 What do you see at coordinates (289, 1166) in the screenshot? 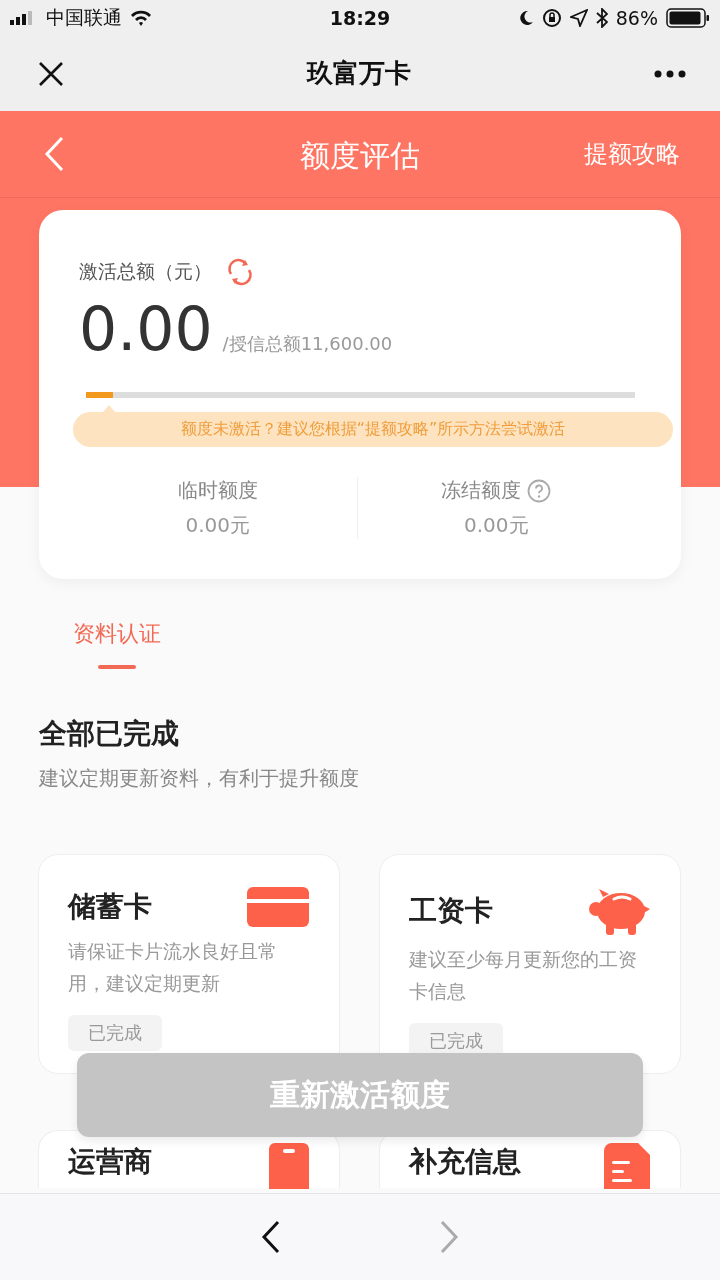
I see `phone-icon` at bounding box center [289, 1166].